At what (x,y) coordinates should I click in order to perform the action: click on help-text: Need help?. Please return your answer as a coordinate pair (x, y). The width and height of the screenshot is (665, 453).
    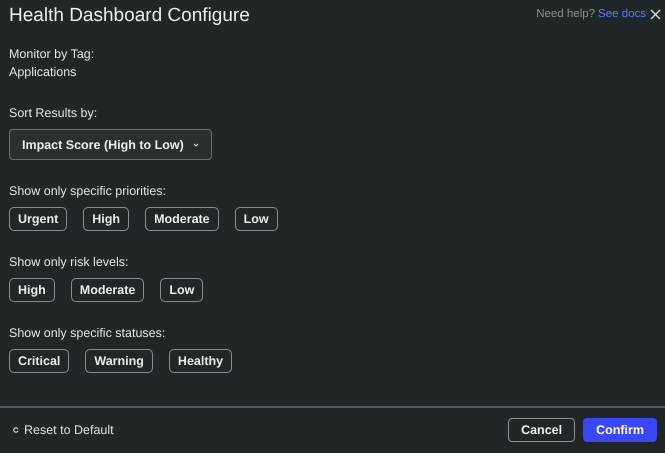
    Looking at the image, I should click on (566, 14).